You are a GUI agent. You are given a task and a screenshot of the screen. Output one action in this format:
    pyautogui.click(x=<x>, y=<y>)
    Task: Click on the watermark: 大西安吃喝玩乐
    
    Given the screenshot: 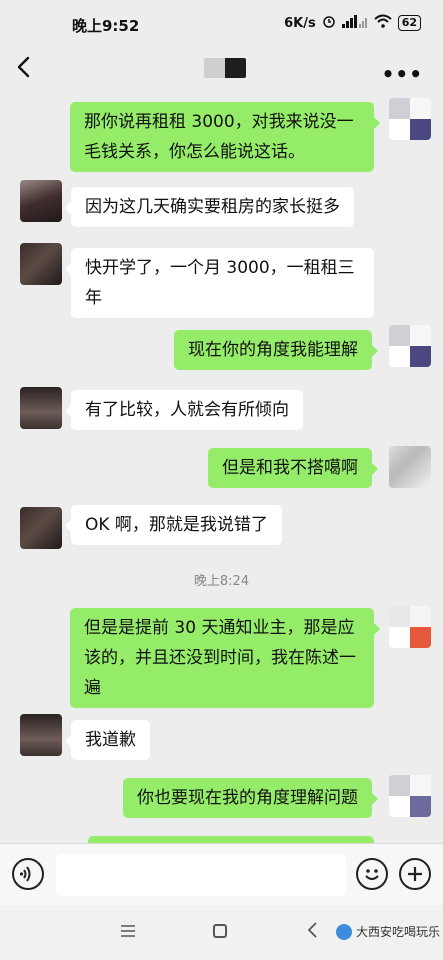 What is the action you would take?
    pyautogui.click(x=388, y=931)
    